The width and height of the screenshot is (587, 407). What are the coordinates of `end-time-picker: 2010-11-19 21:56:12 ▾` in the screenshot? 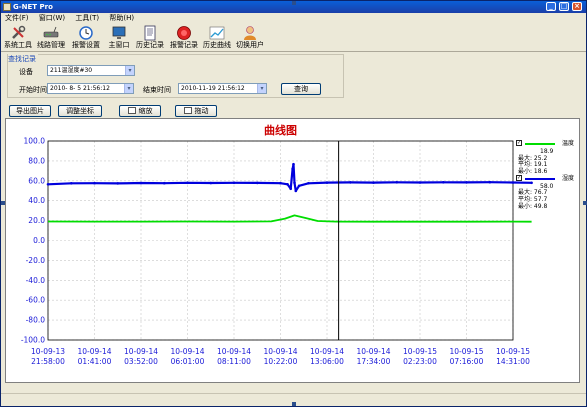 It's located at (222, 88).